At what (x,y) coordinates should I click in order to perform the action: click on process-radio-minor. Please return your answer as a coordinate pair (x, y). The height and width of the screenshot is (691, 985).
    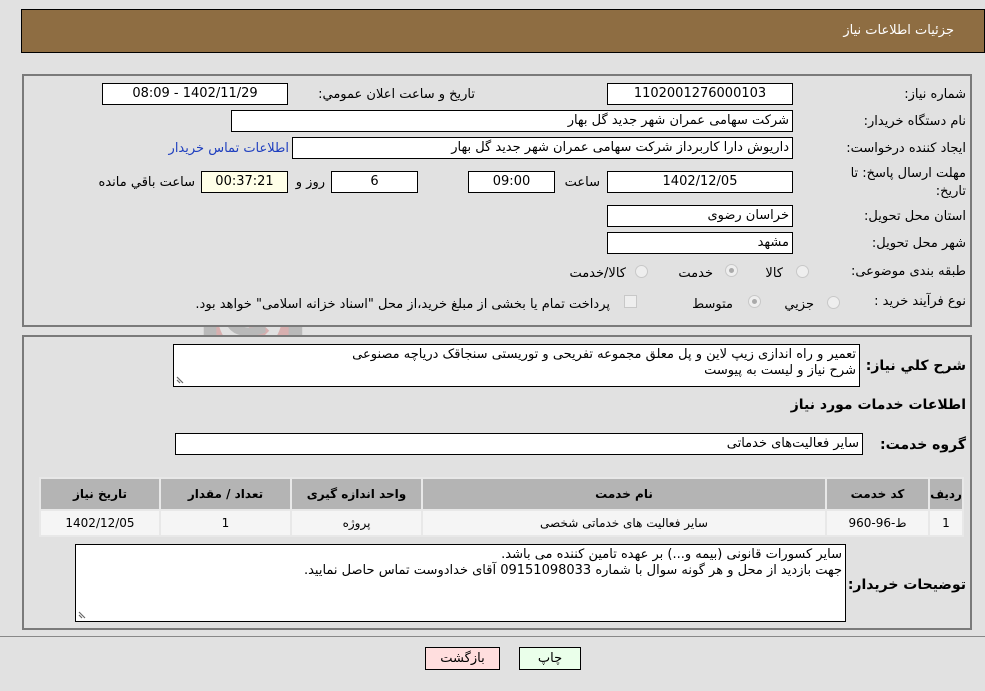
    Looking at the image, I should click on (833, 302).